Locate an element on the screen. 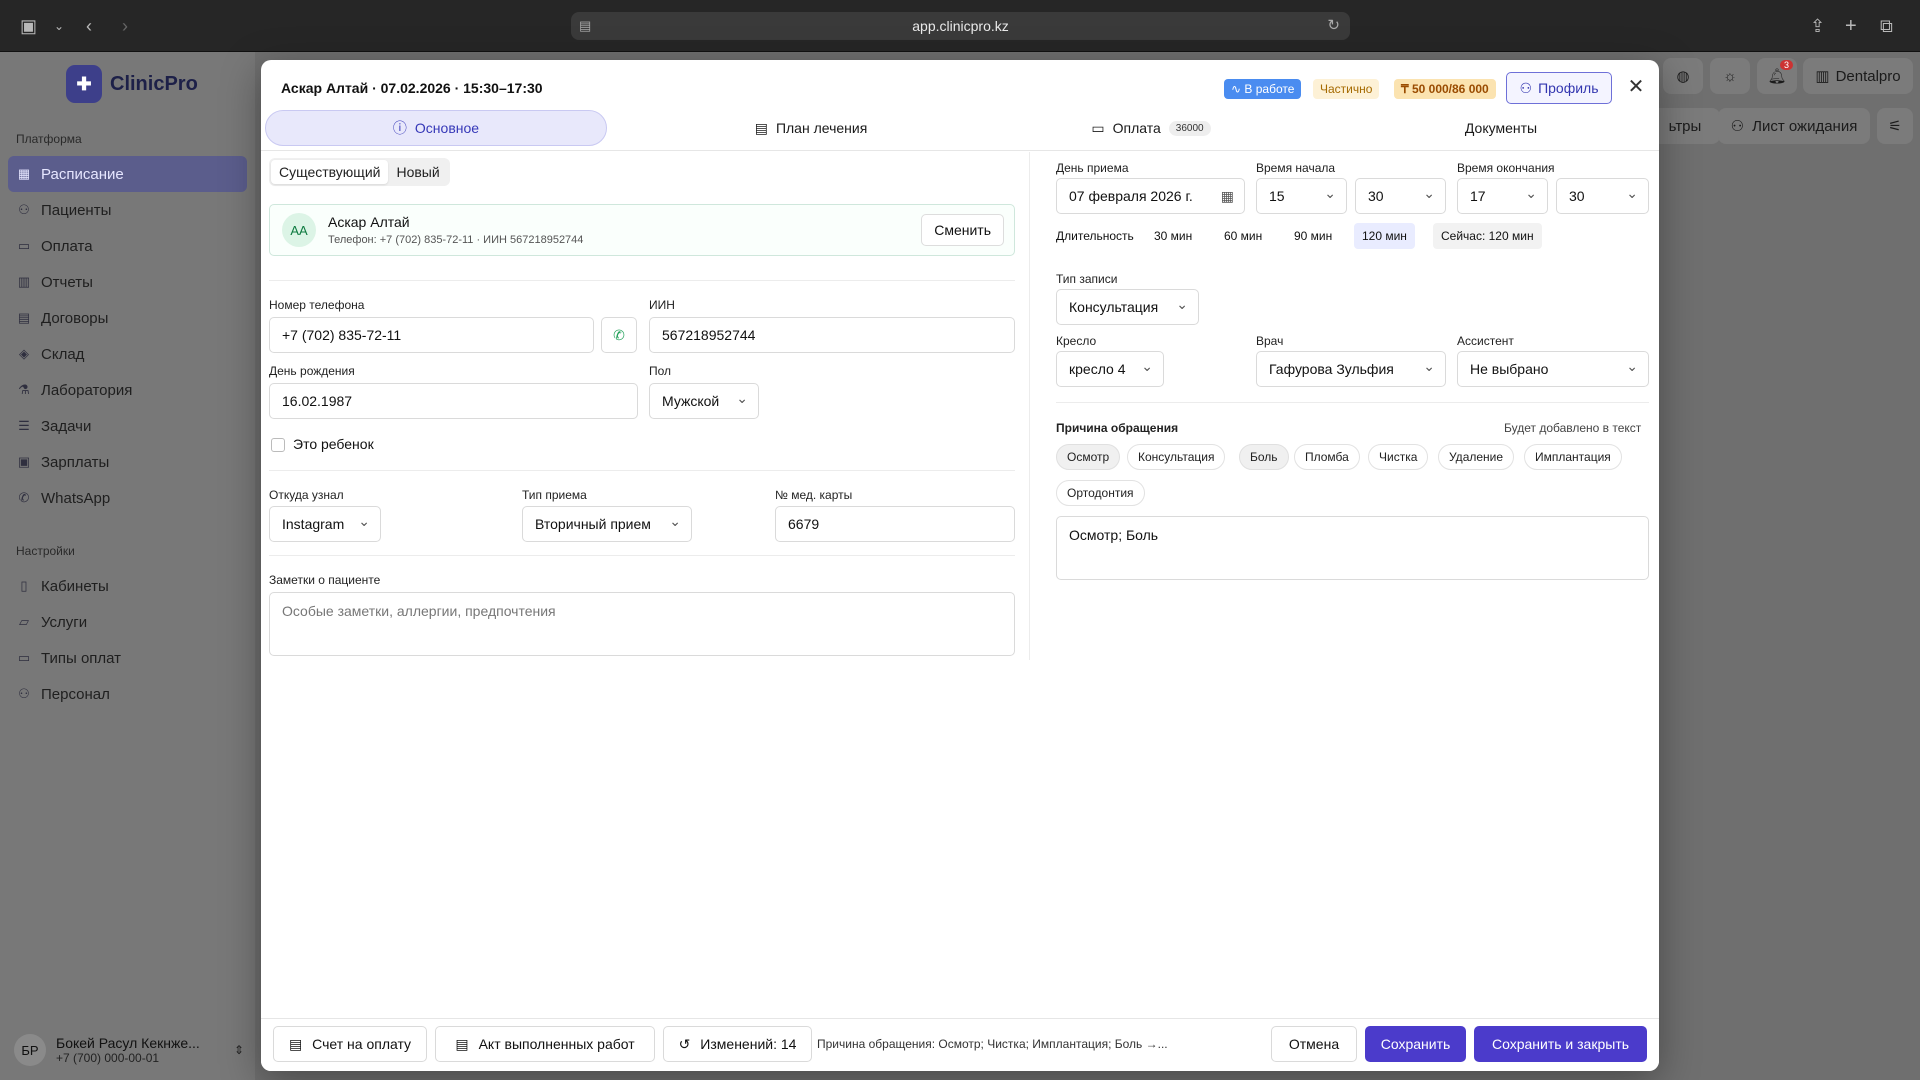 This screenshot has height=1080, width=1920. notifications-button: 🔔︎ 3 is located at coordinates (1777, 76).